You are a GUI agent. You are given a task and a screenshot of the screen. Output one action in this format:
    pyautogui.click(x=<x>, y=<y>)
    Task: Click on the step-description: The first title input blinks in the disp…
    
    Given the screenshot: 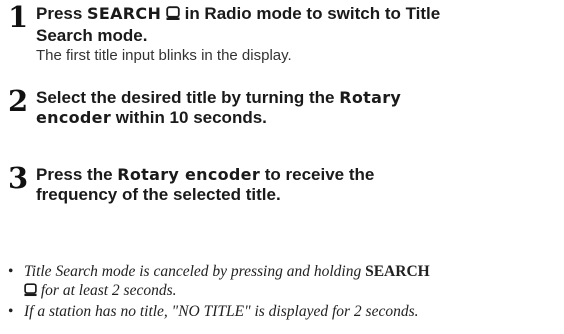 What is the action you would take?
    pyautogui.click(x=164, y=55)
    